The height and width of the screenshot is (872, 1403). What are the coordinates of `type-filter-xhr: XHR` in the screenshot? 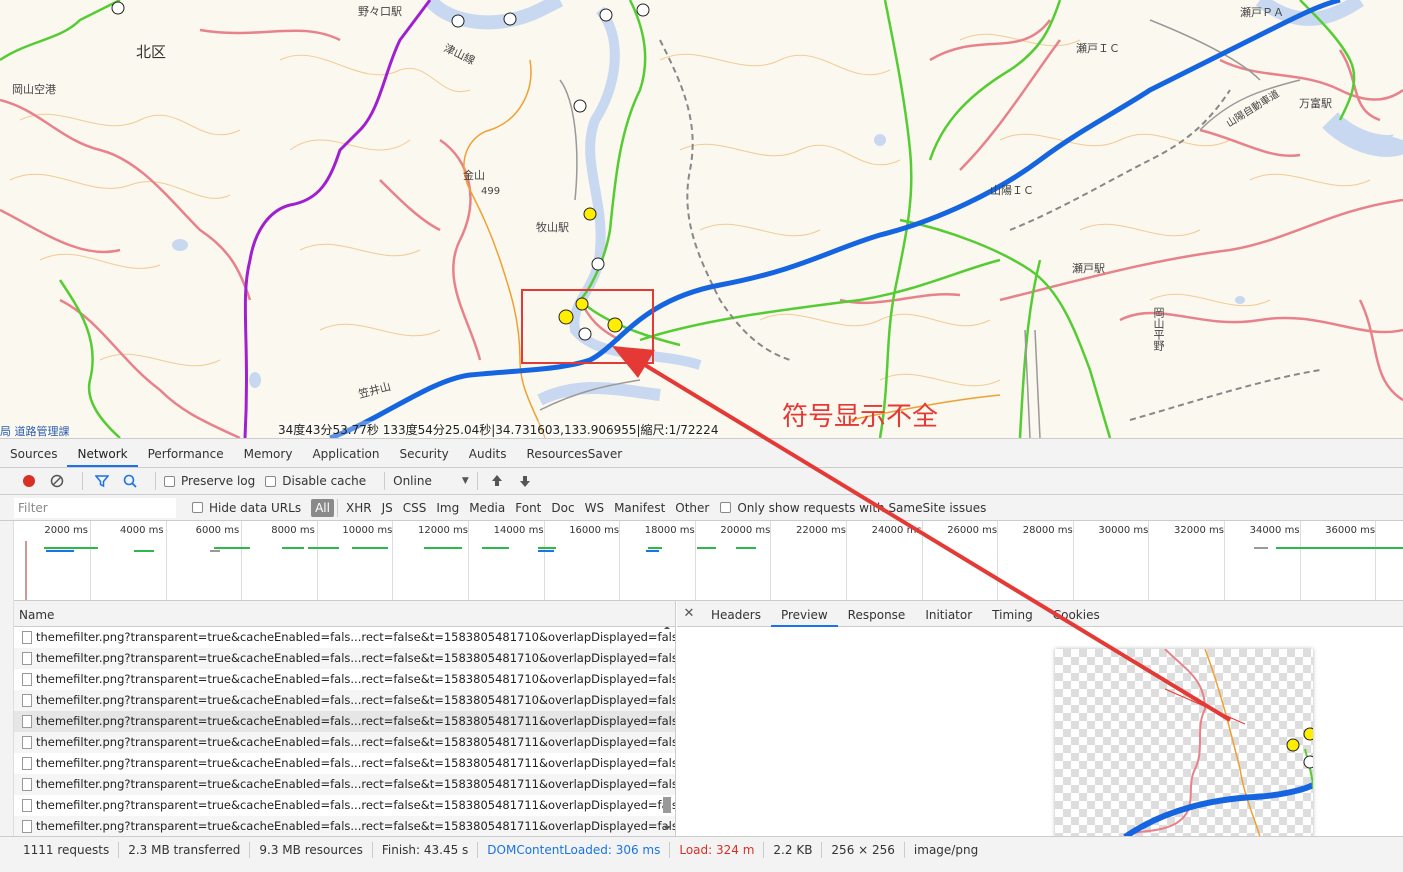 It's located at (359, 508).